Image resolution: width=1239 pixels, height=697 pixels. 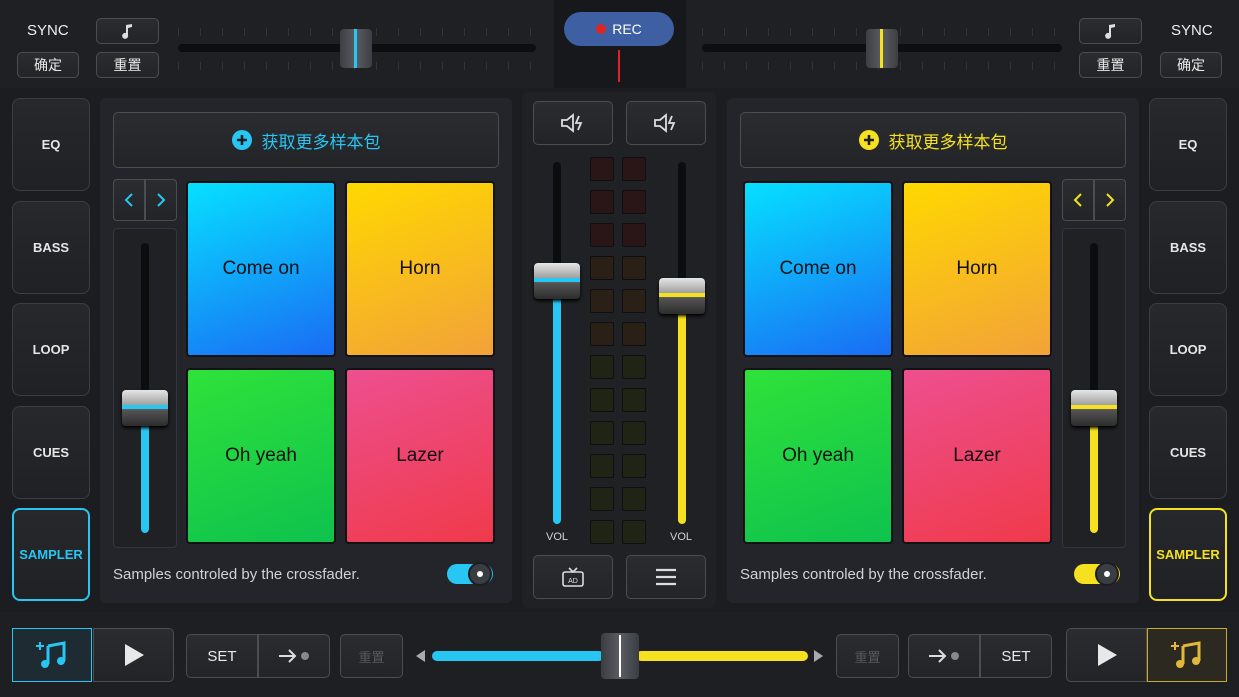 What do you see at coordinates (222, 656) in the screenshot?
I see `left-set-button: SET` at bounding box center [222, 656].